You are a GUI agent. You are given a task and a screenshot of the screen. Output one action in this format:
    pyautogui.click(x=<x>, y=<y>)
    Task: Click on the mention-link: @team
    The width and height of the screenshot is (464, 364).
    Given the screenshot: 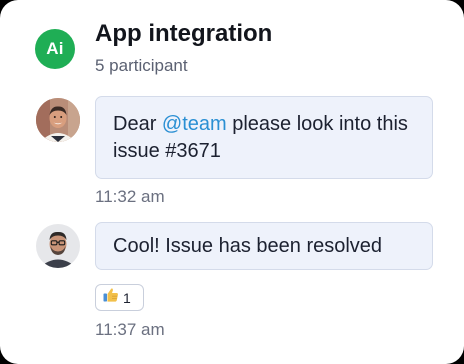 What is the action you would take?
    pyautogui.click(x=194, y=124)
    